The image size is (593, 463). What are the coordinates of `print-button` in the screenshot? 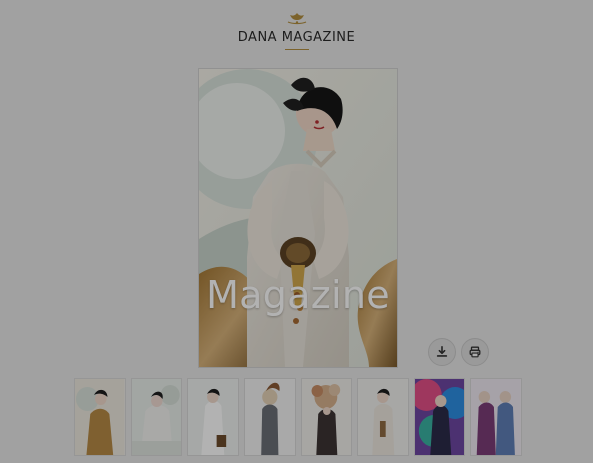 It's located at (475, 352).